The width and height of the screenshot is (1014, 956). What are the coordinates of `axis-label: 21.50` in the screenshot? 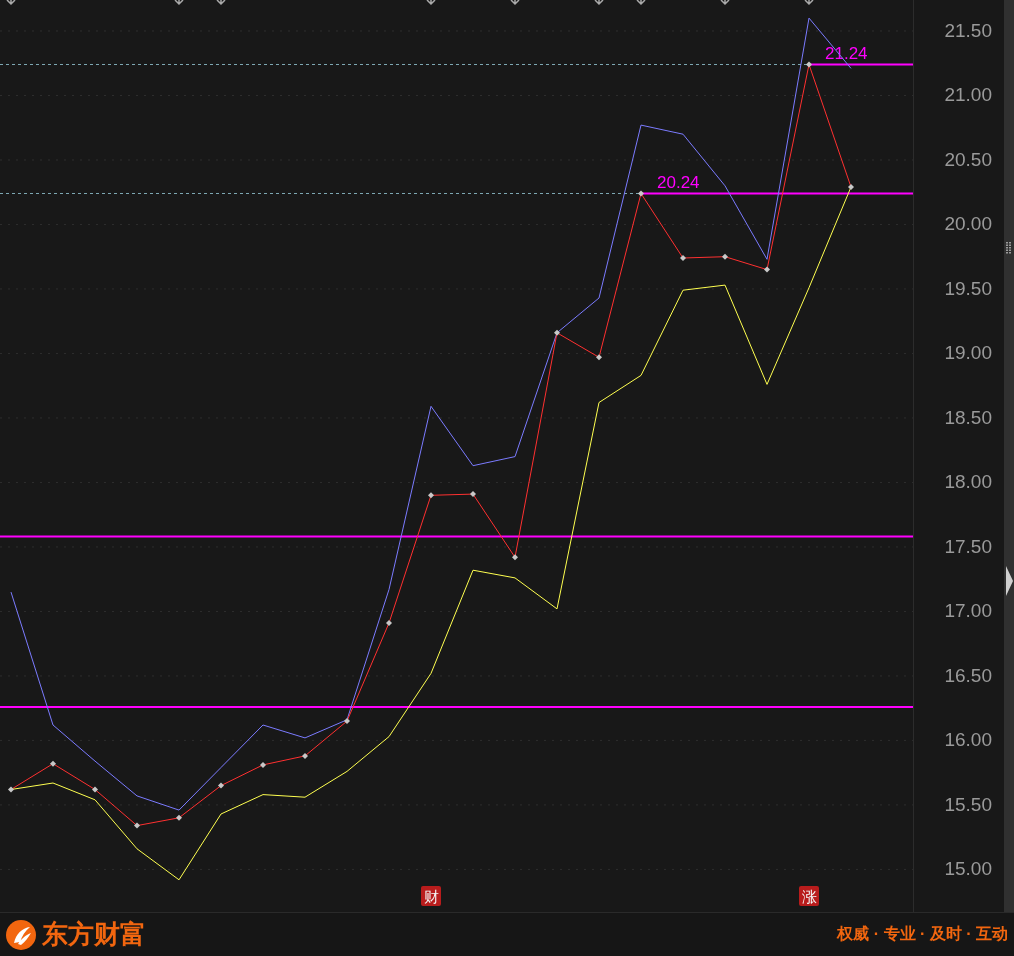 It's located at (968, 30).